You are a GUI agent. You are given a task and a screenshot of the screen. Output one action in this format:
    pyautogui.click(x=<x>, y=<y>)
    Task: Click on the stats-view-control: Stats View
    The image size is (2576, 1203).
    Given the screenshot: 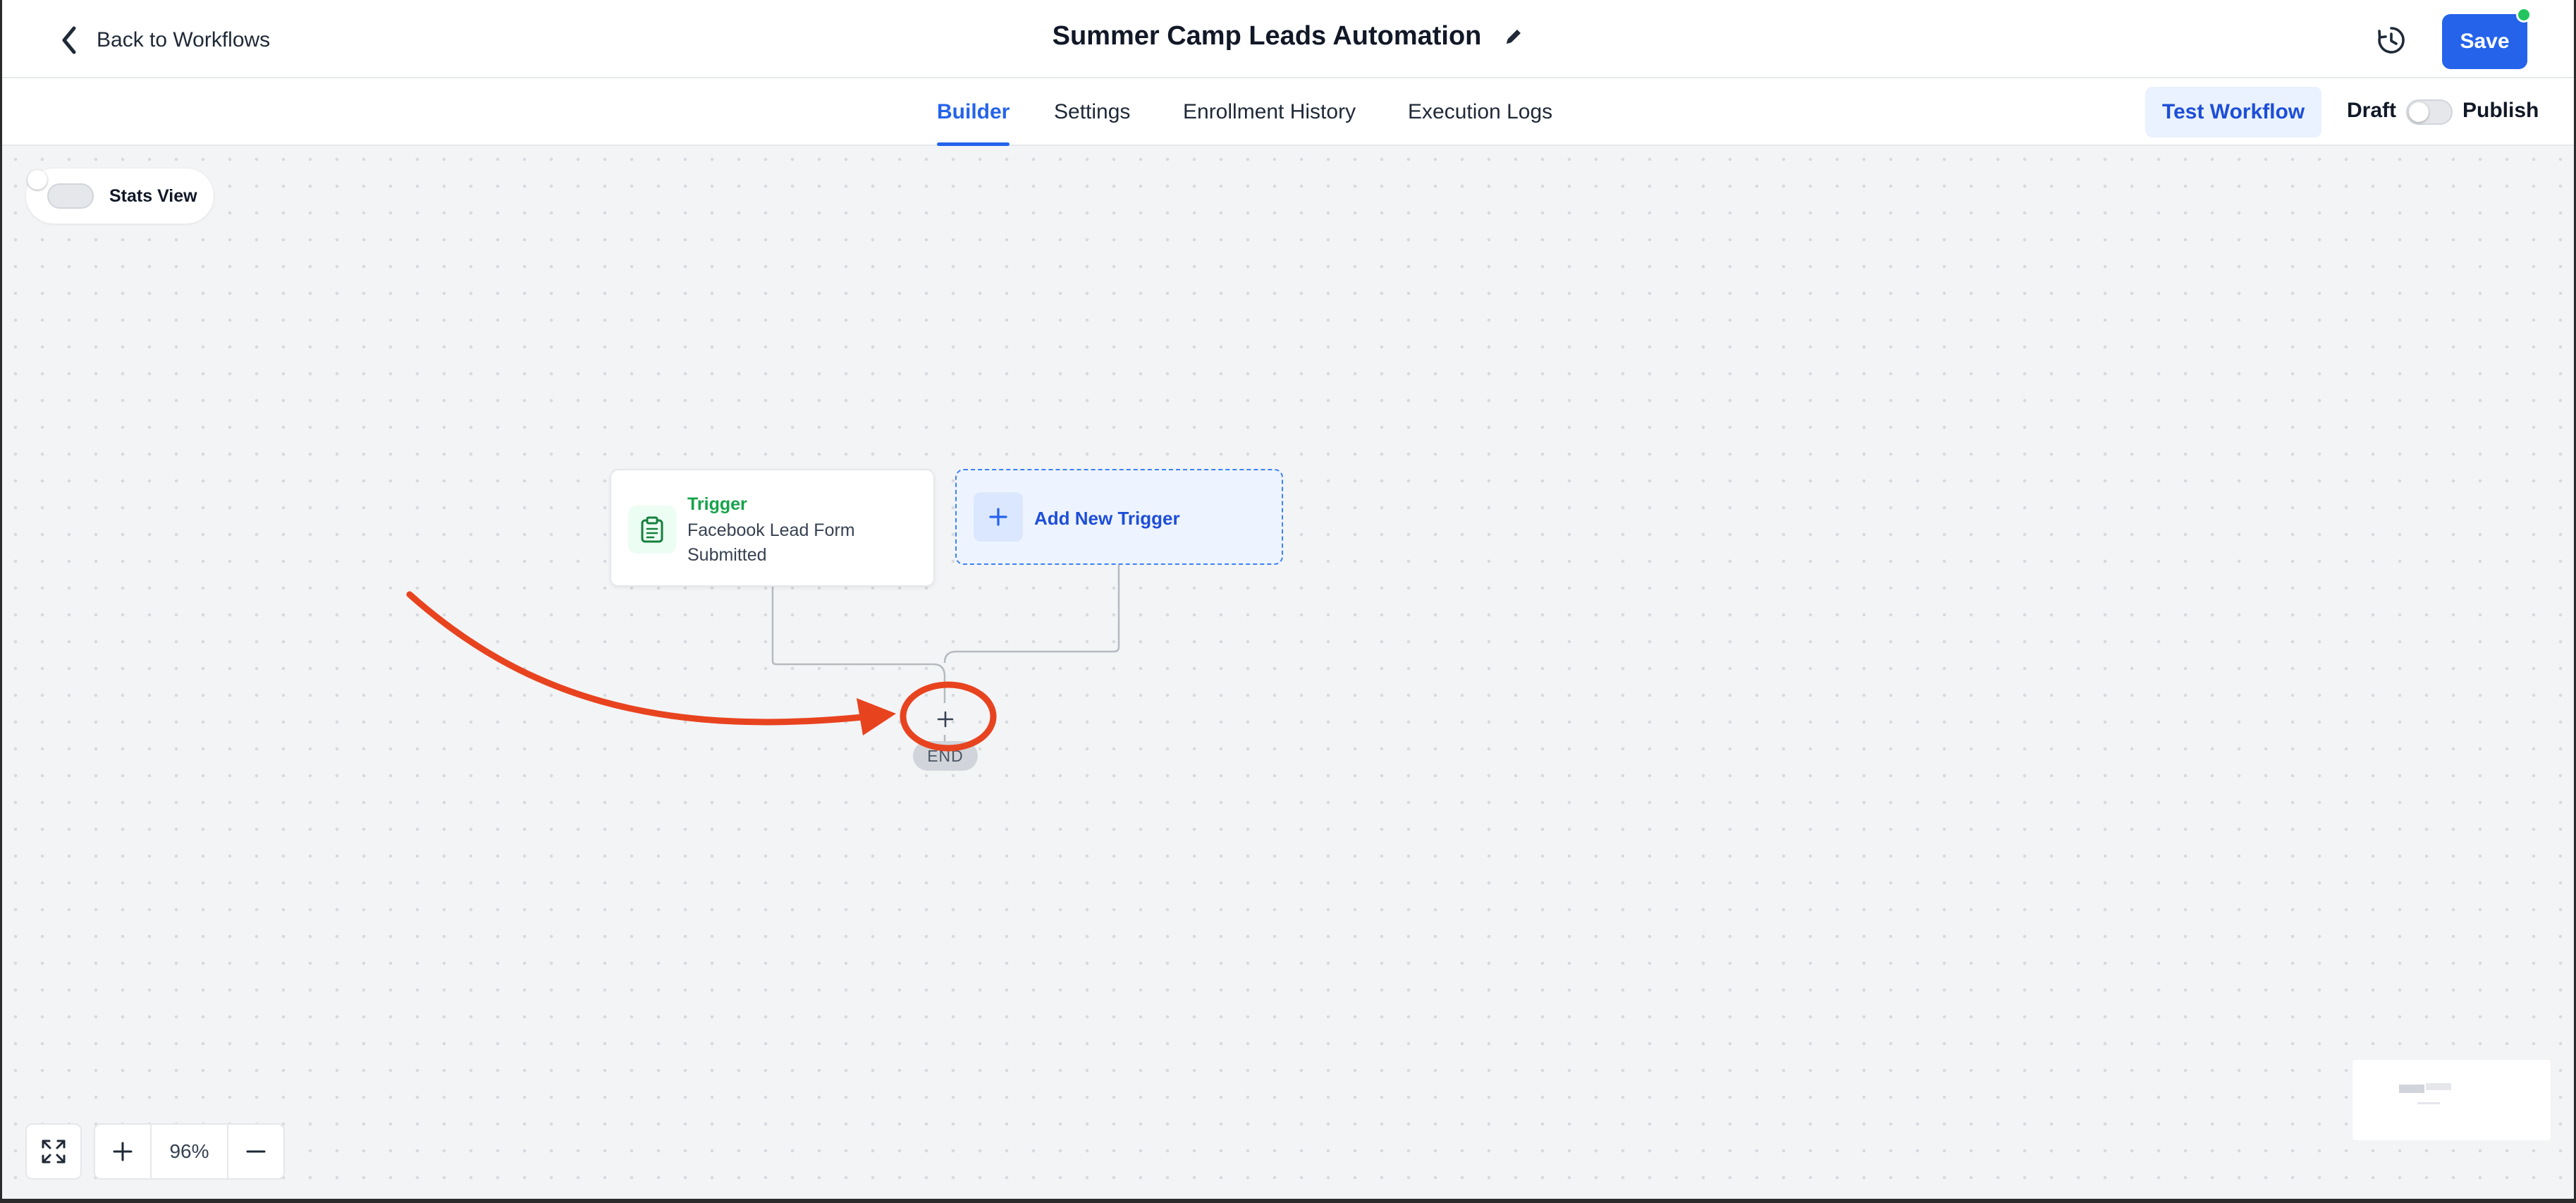 What is the action you would take?
    pyautogui.click(x=120, y=196)
    